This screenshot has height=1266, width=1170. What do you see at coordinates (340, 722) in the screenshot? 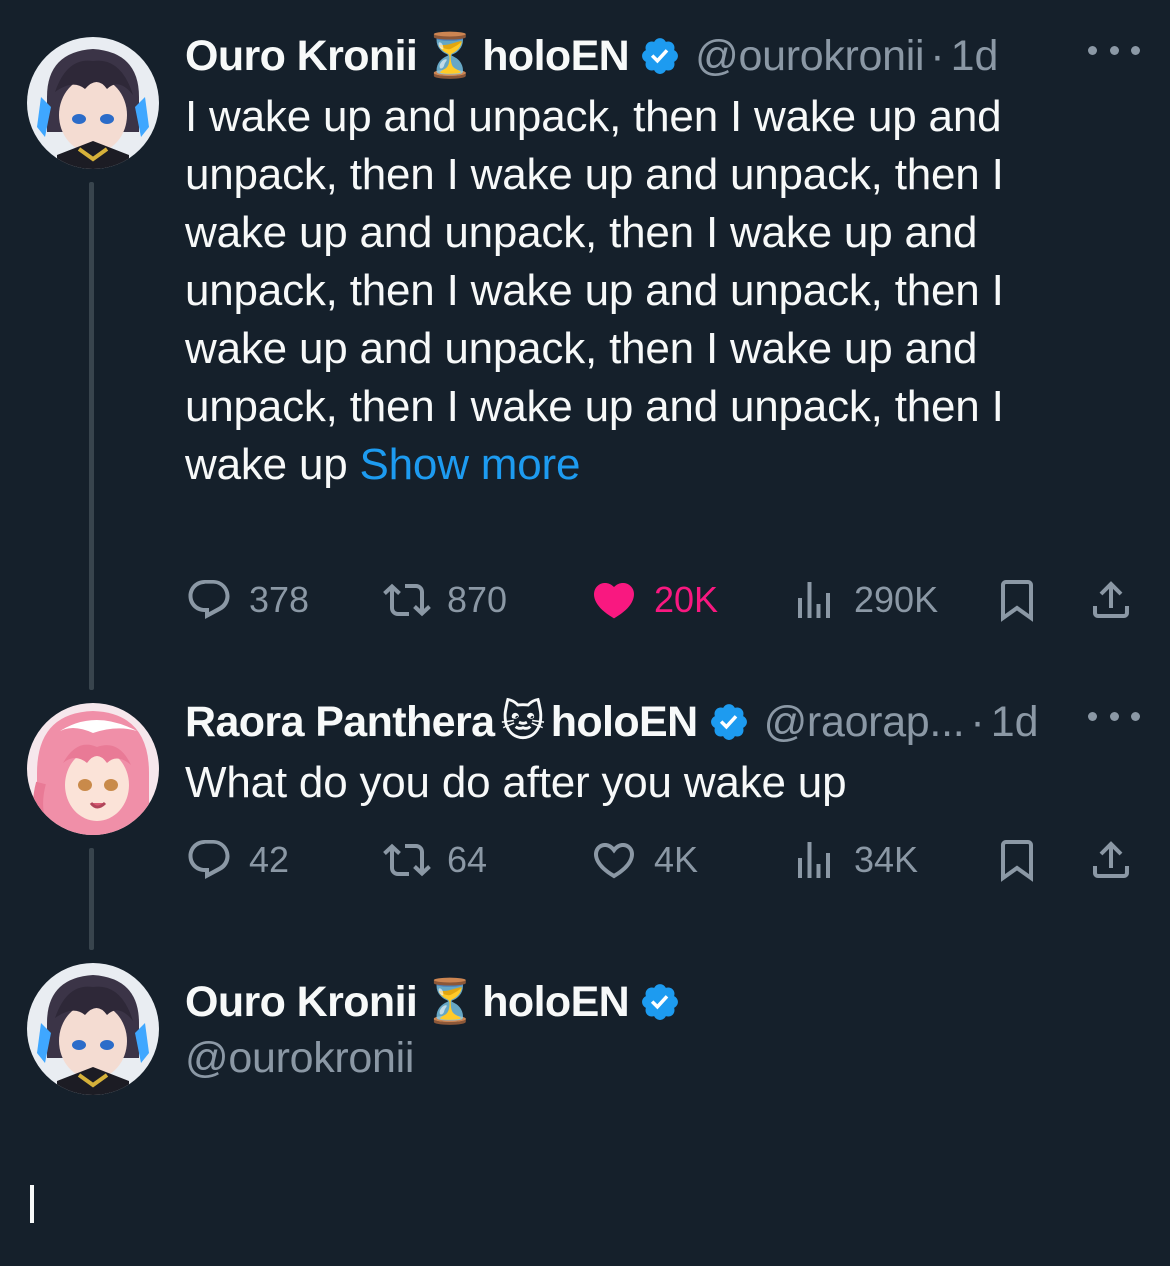
I see `display-name: Raora Panthera` at bounding box center [340, 722].